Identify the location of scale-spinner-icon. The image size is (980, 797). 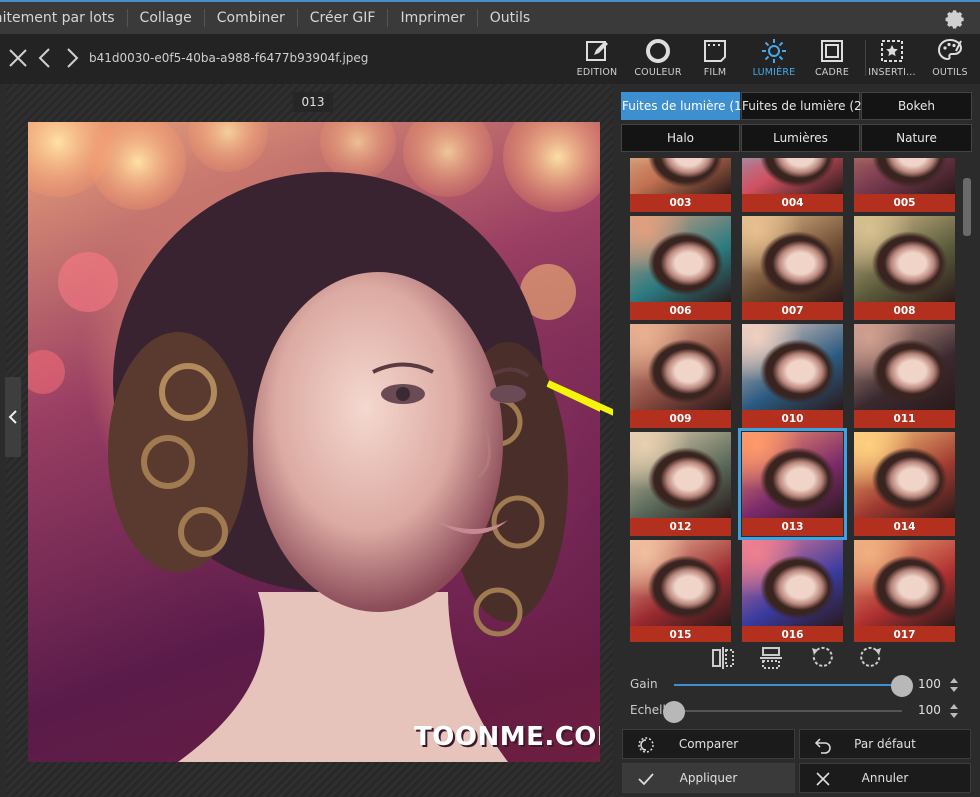
(954, 711).